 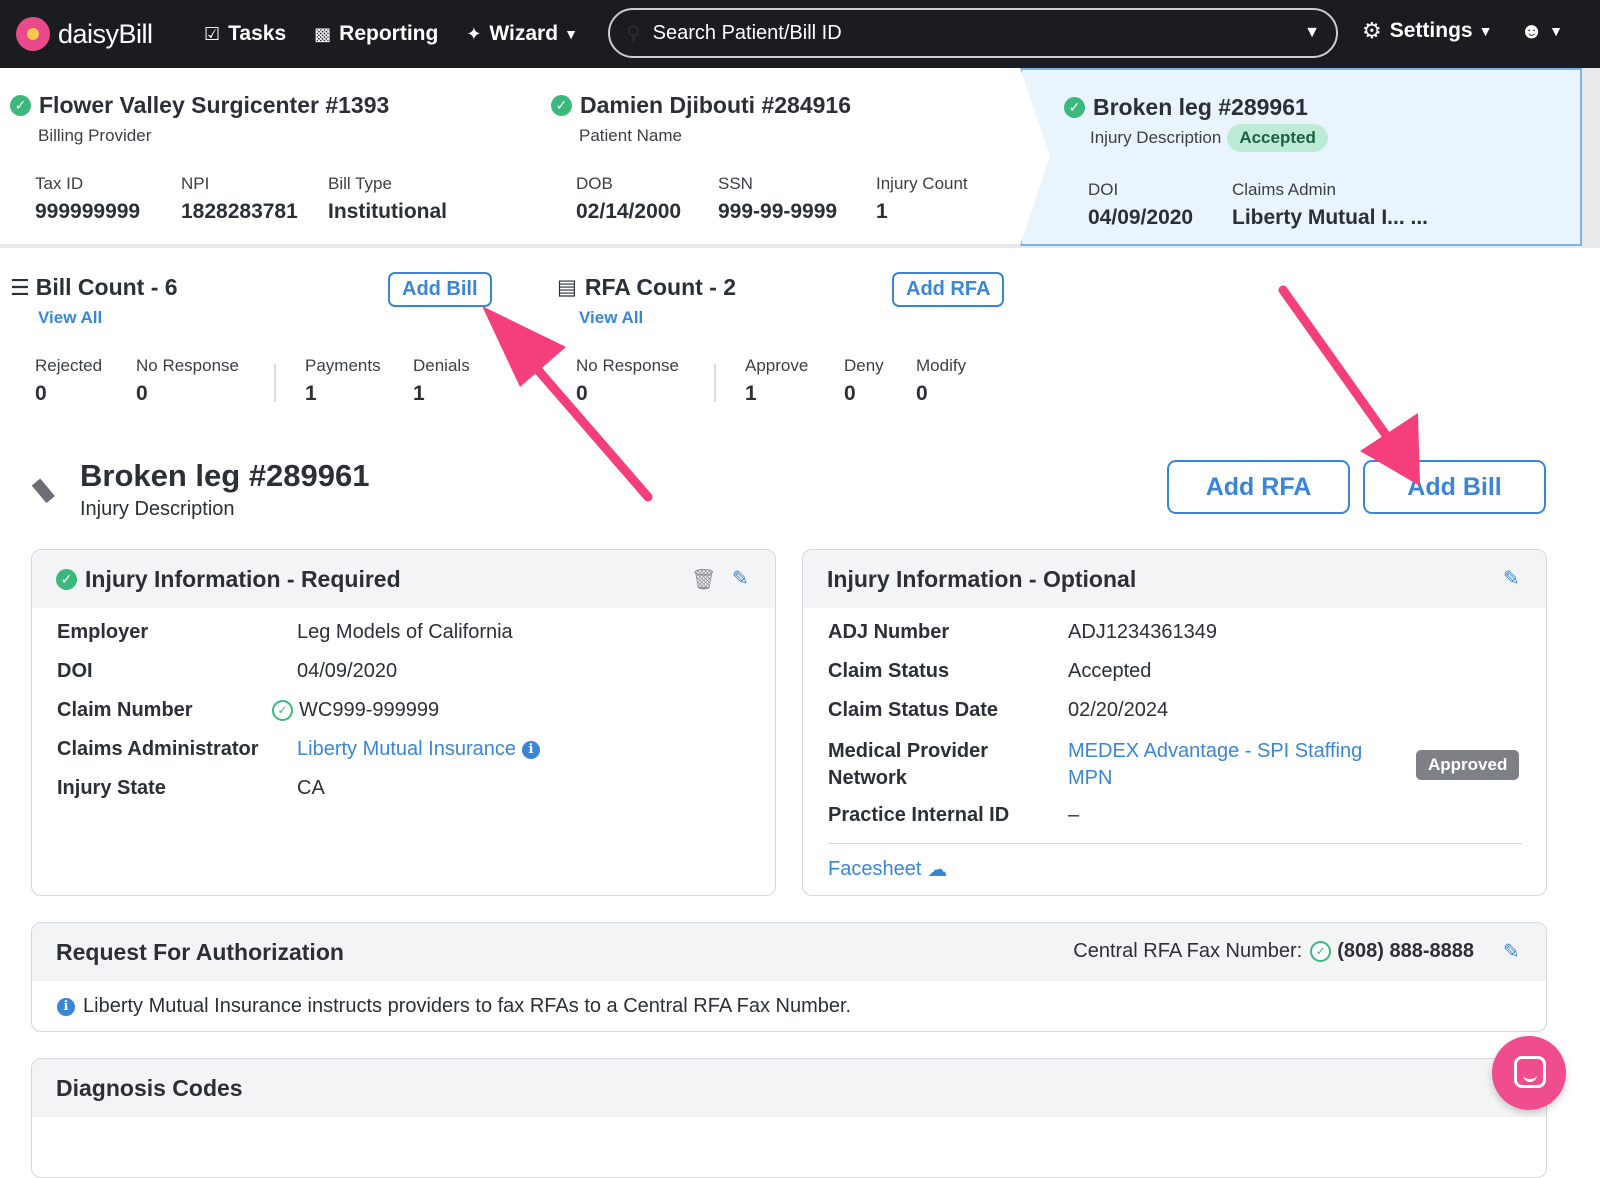 I want to click on facesheet-link: Facesheet ☁, so click(x=887, y=869).